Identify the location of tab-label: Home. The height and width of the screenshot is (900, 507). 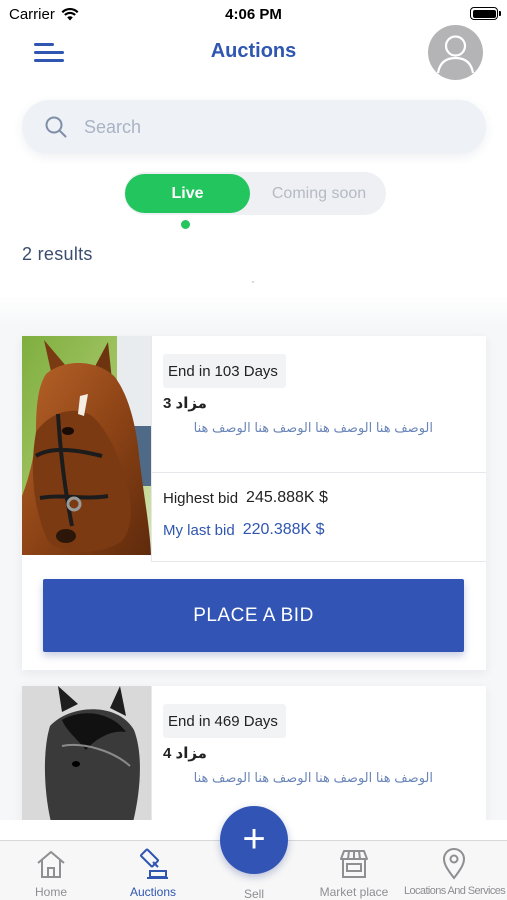
(50, 892).